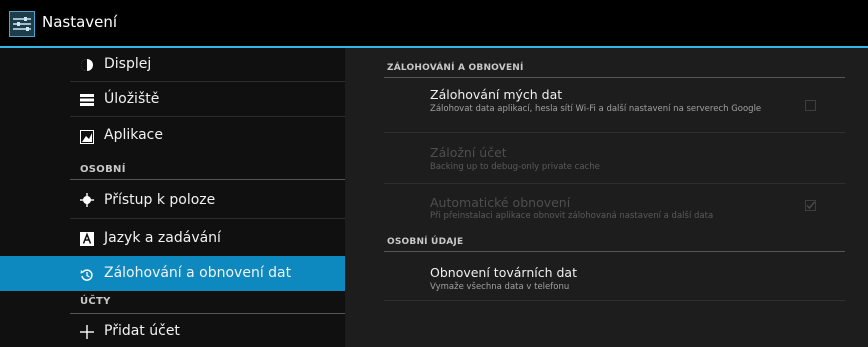  Describe the element at coordinates (810, 105) in the screenshot. I see `backup-data-checkbox` at that location.